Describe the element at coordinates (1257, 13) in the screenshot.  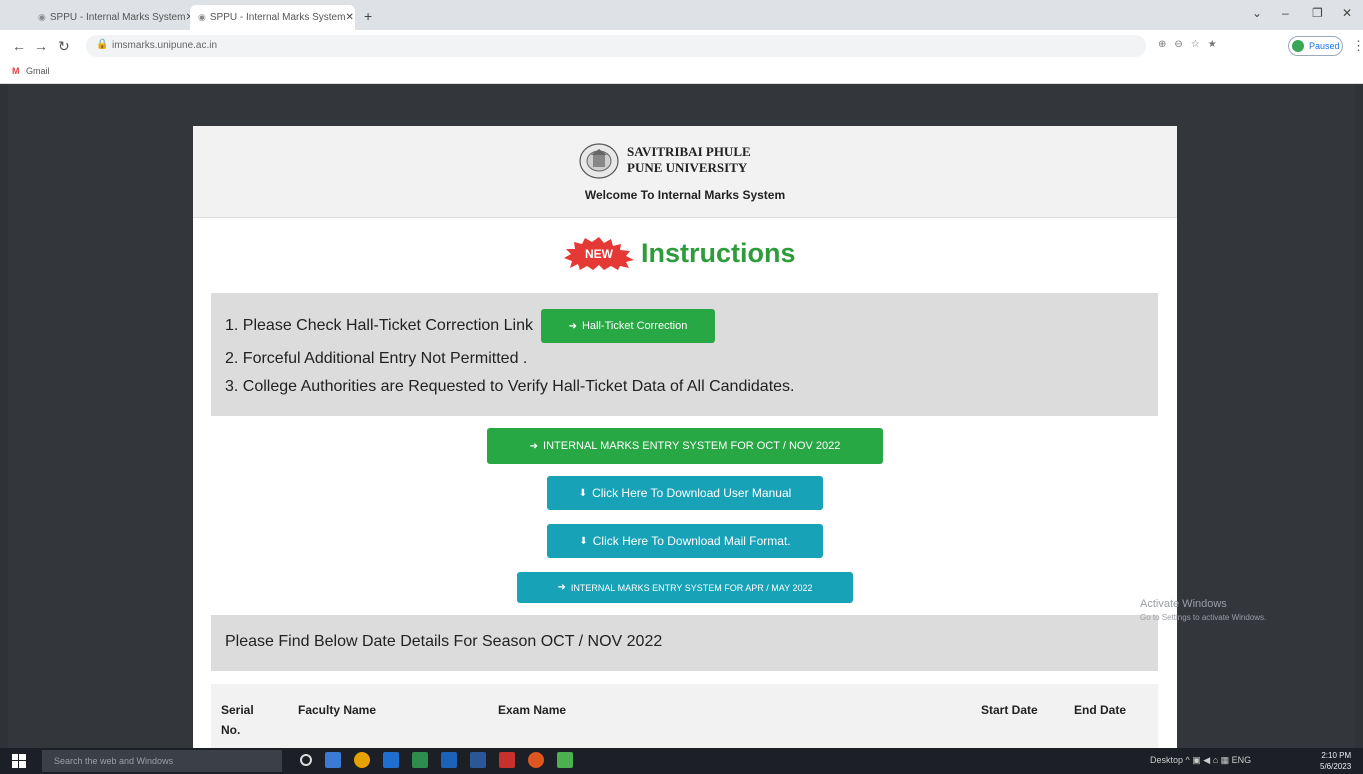
I see `tab-search-icon: ⌄` at that location.